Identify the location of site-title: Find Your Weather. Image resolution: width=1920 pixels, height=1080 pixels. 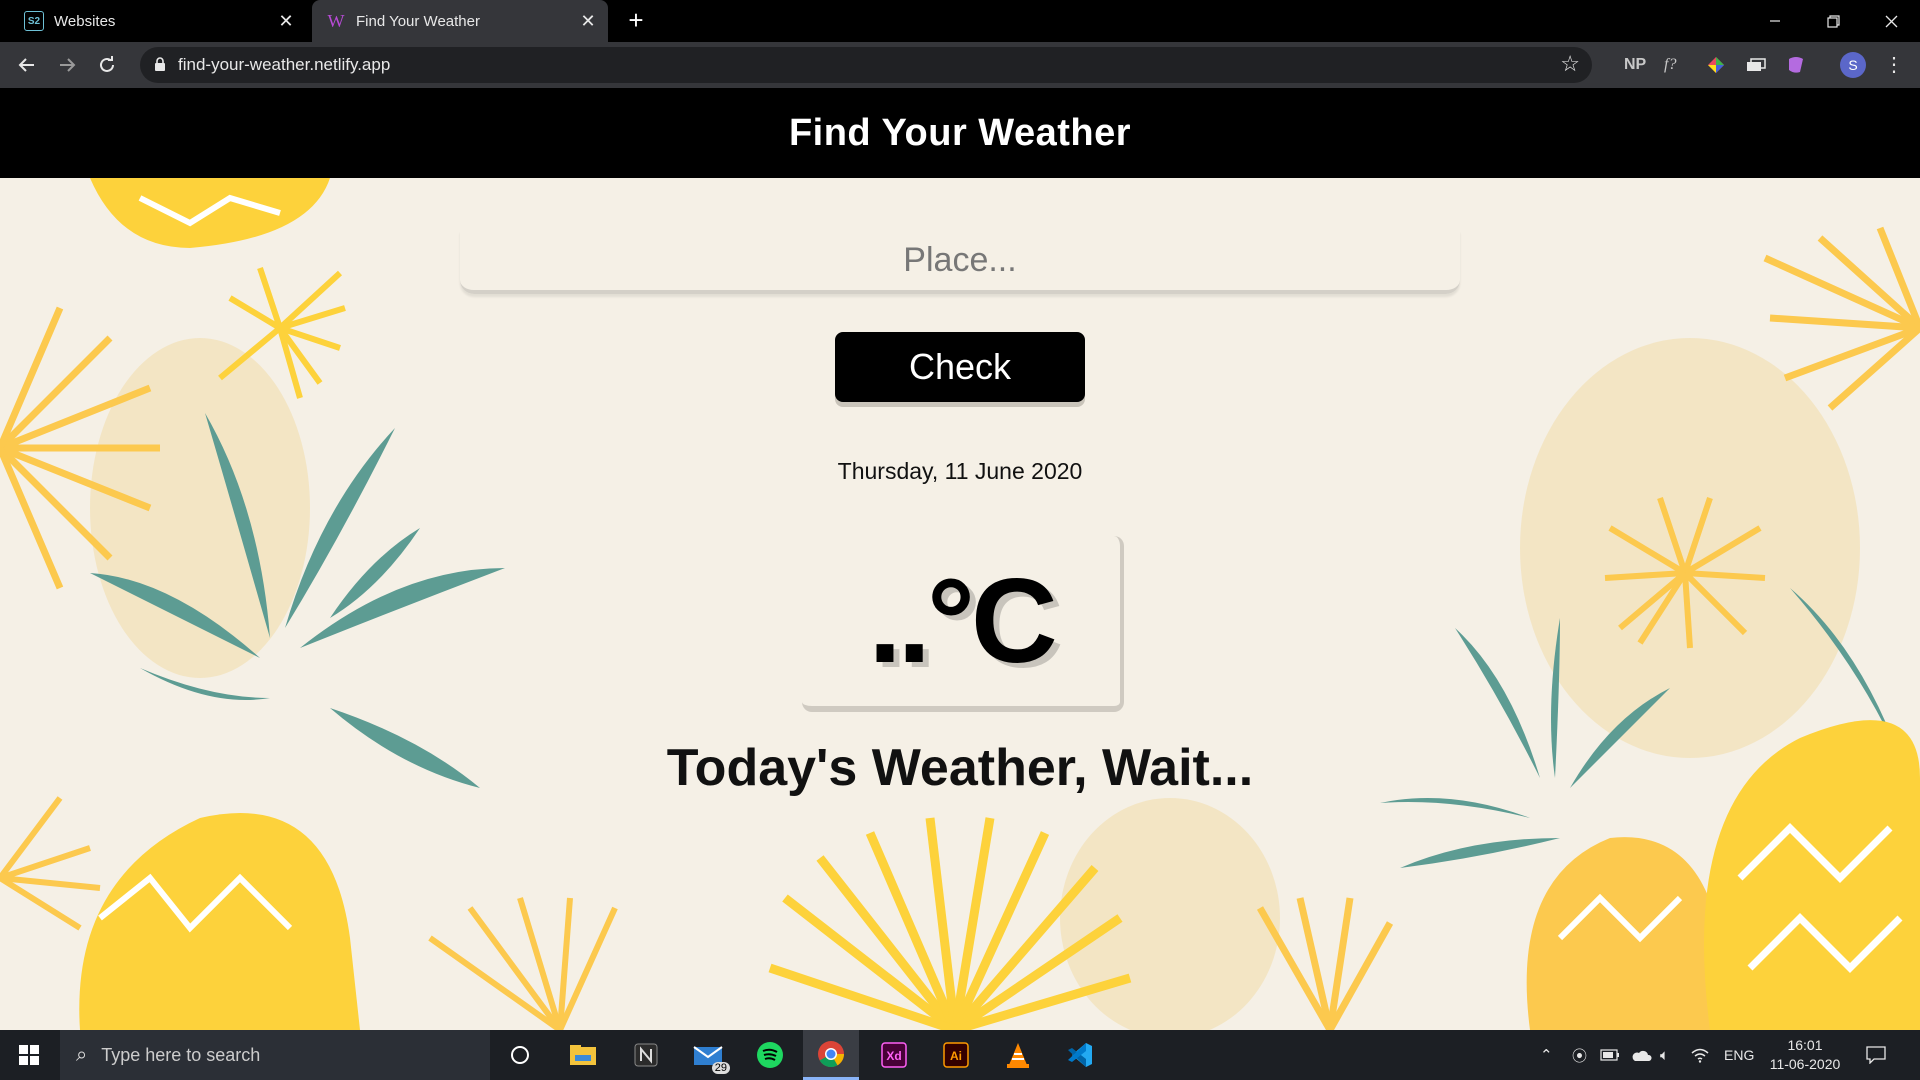
(960, 132).